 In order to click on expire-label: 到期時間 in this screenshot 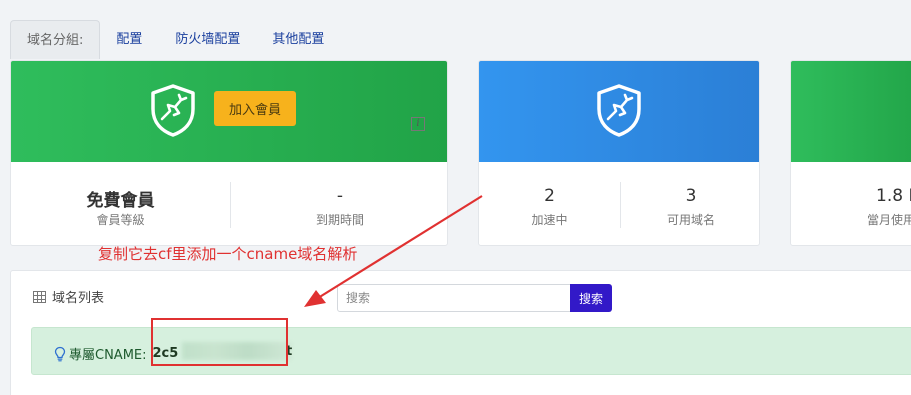, I will do `click(339, 220)`.